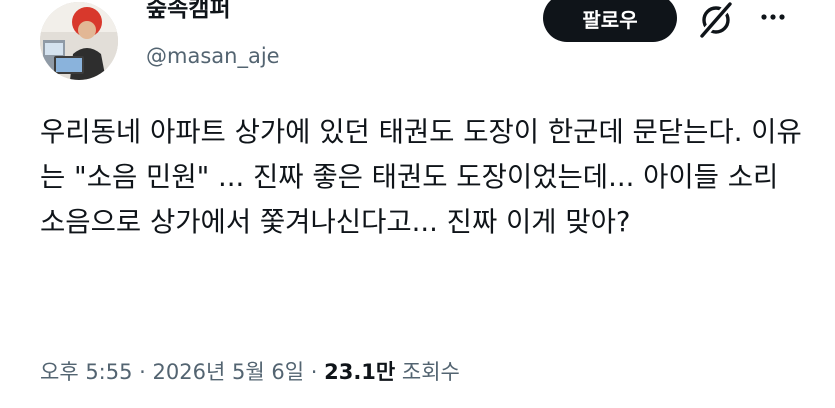 Image resolution: width=835 pixels, height=408 pixels. I want to click on tweet-meta: 오후 5:55 · 2026년 5월 6일 · 23.1만 조회수, so click(250, 372).